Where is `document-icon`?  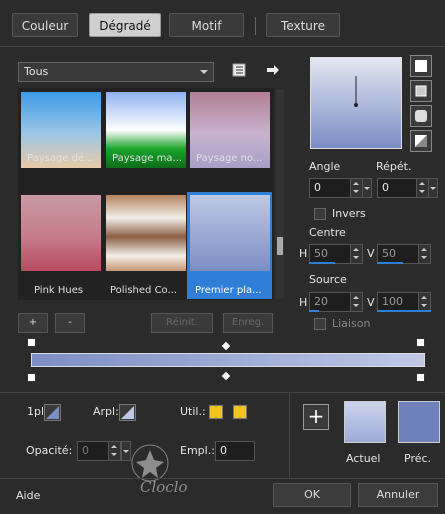
document-icon is located at coordinates (239, 70).